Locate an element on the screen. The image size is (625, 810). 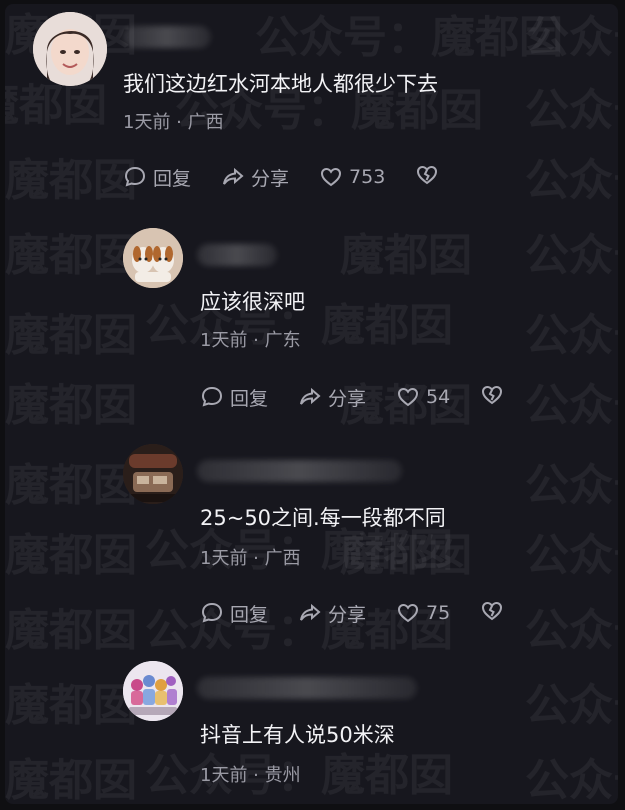
comment-text: 抖音上有人说50米深 is located at coordinates (297, 735).